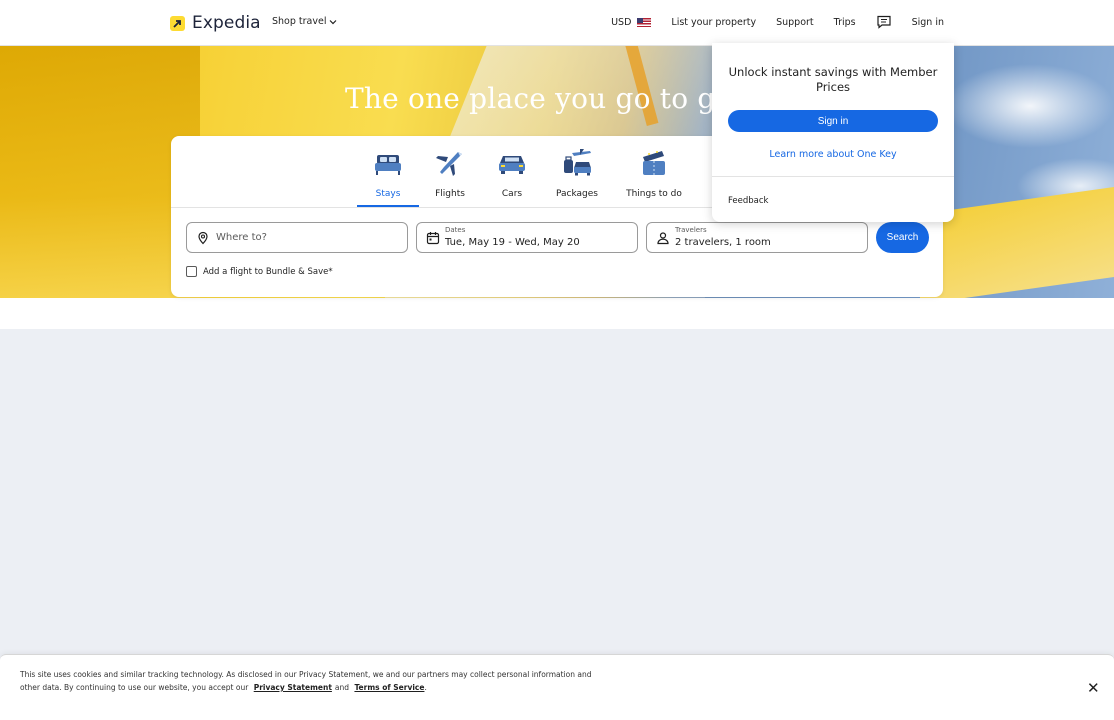  I want to click on content-strip, so click(557, 313).